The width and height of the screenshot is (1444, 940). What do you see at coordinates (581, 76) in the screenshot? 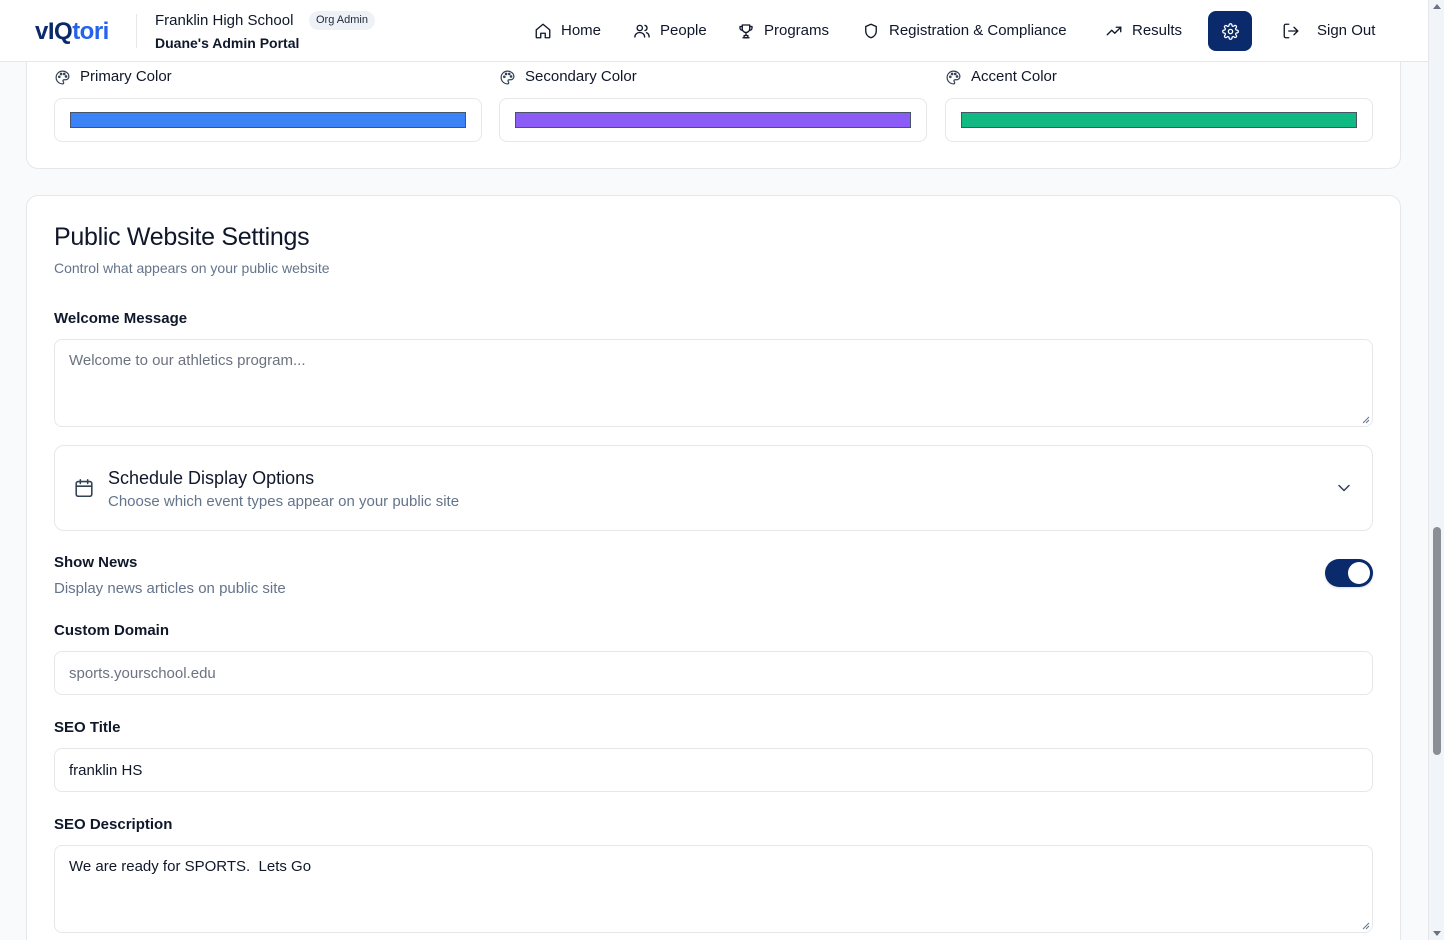
I see `secondary-color-text: Secondary Color` at bounding box center [581, 76].